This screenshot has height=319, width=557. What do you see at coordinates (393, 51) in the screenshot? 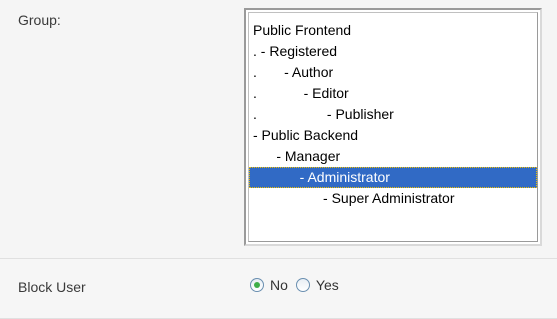
I see `group-option-registered: . - Registered` at bounding box center [393, 51].